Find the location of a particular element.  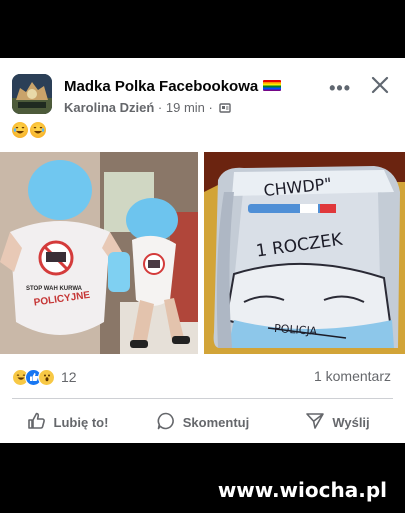

privacy-group-icon is located at coordinates (224, 109).